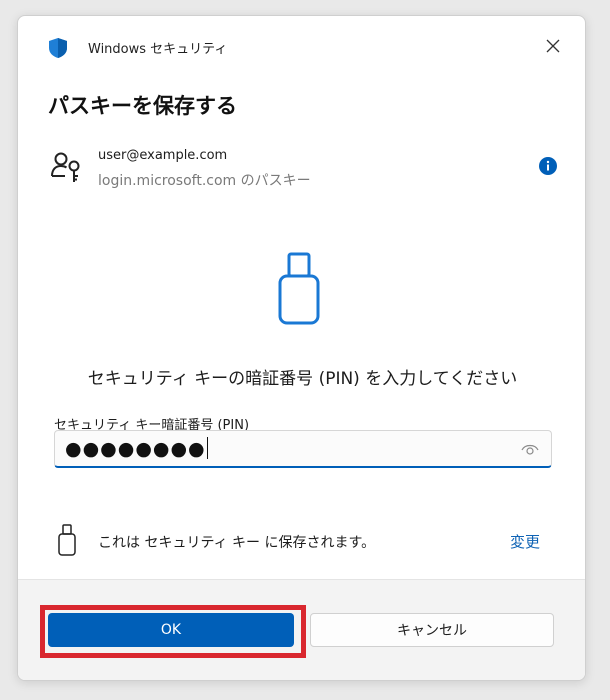 This screenshot has height=700, width=610. I want to click on close-button, so click(553, 46).